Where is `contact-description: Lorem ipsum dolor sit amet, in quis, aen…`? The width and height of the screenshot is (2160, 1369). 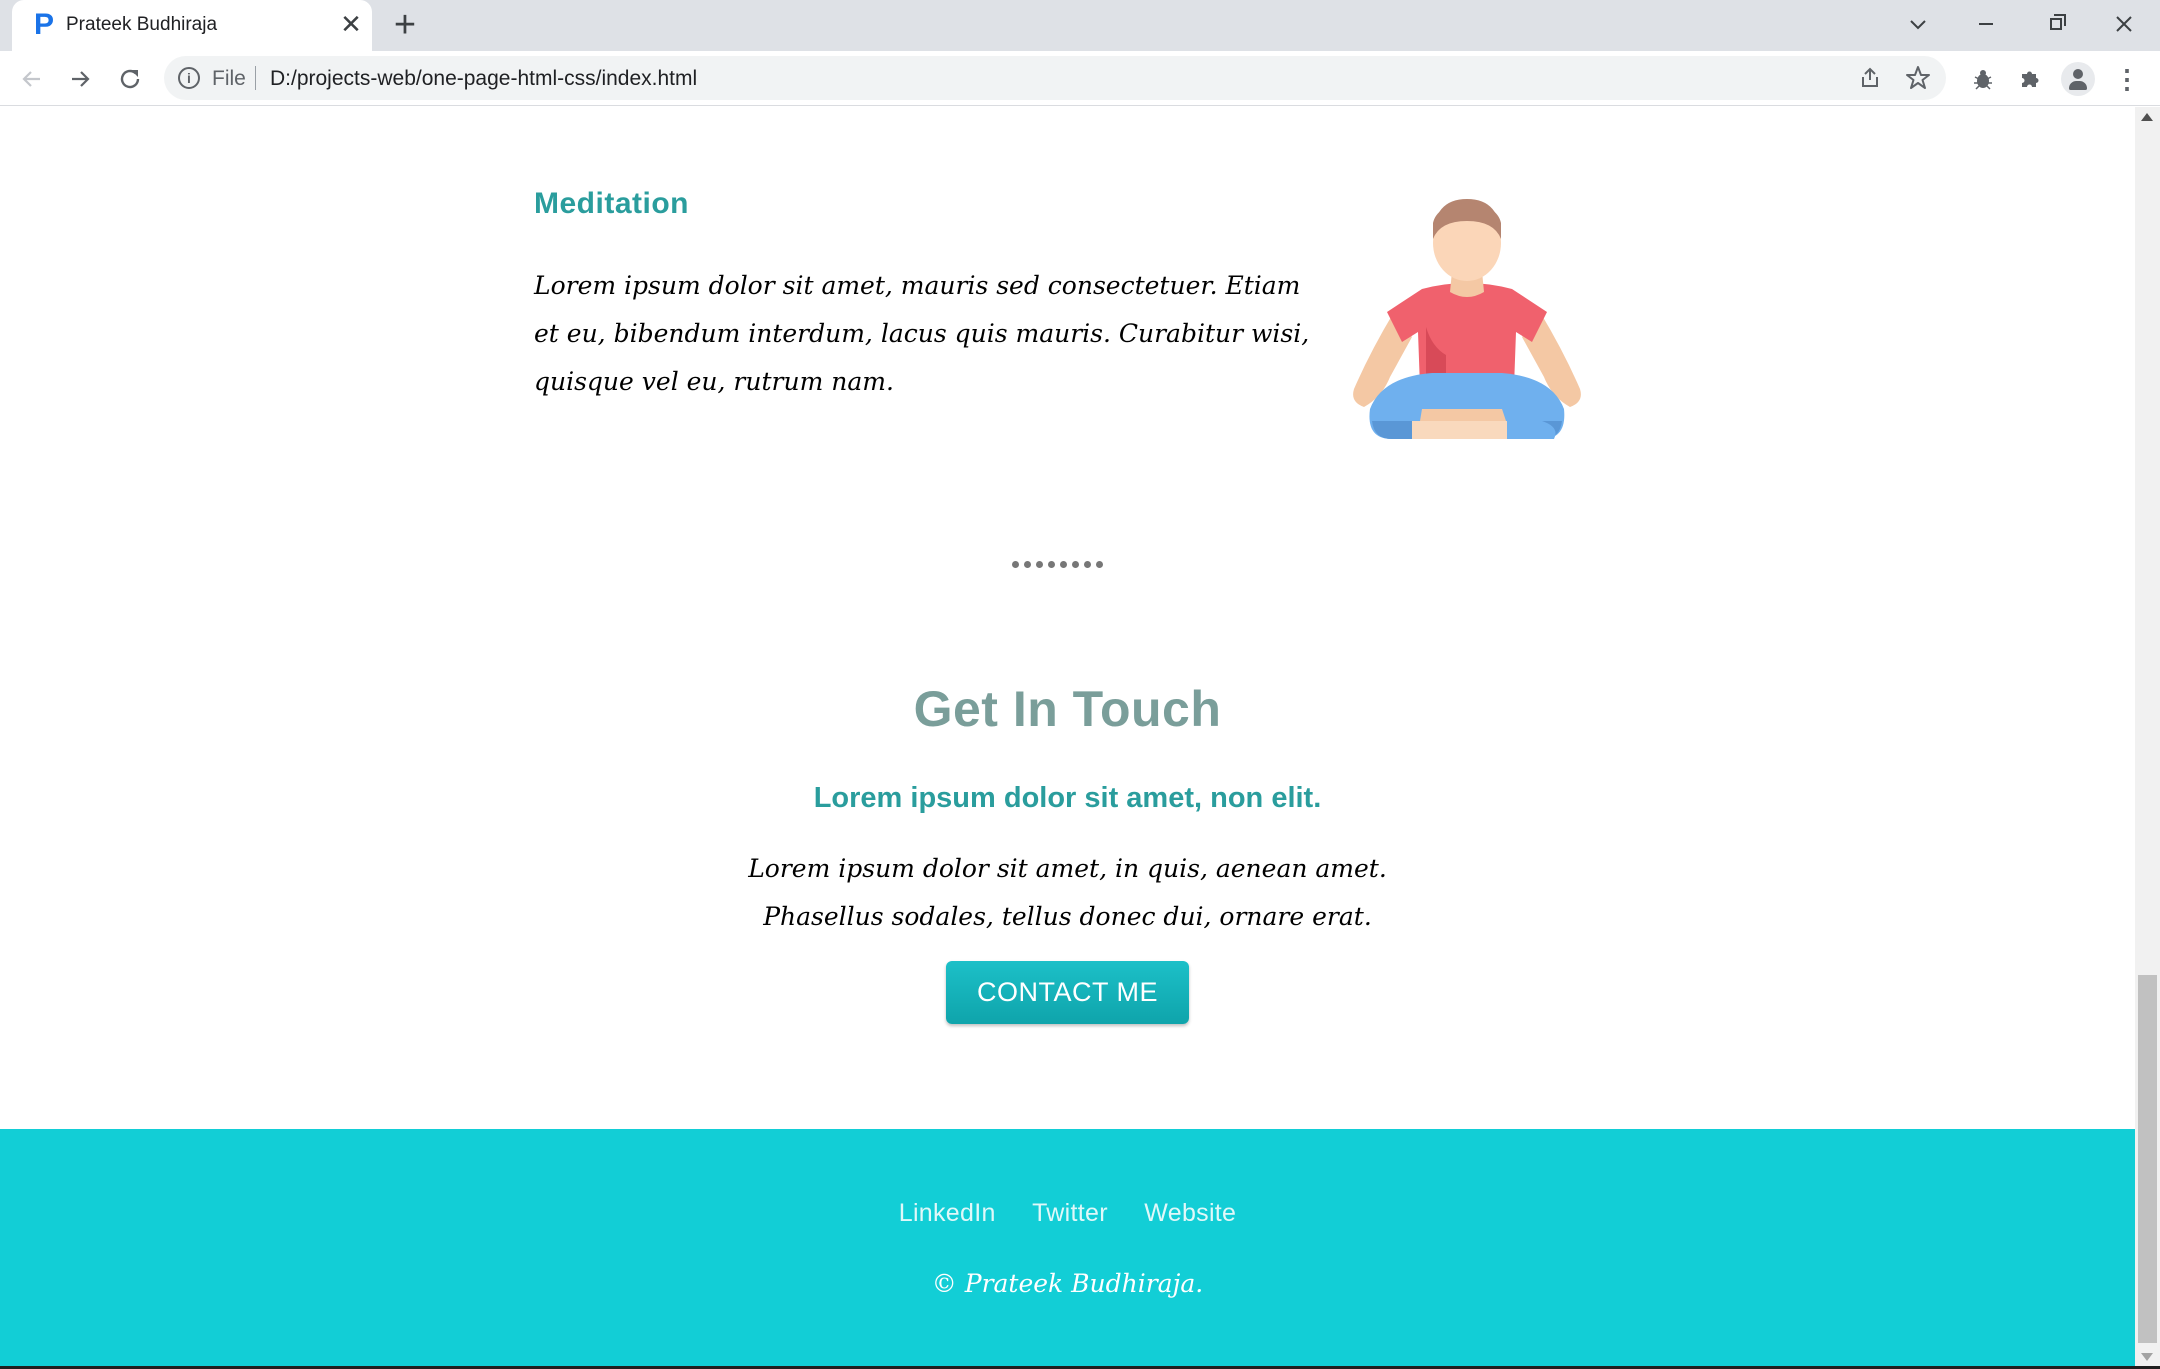
contact-description: Lorem ipsum dolor sit amet, in quis, aen… is located at coordinates (1067, 893).